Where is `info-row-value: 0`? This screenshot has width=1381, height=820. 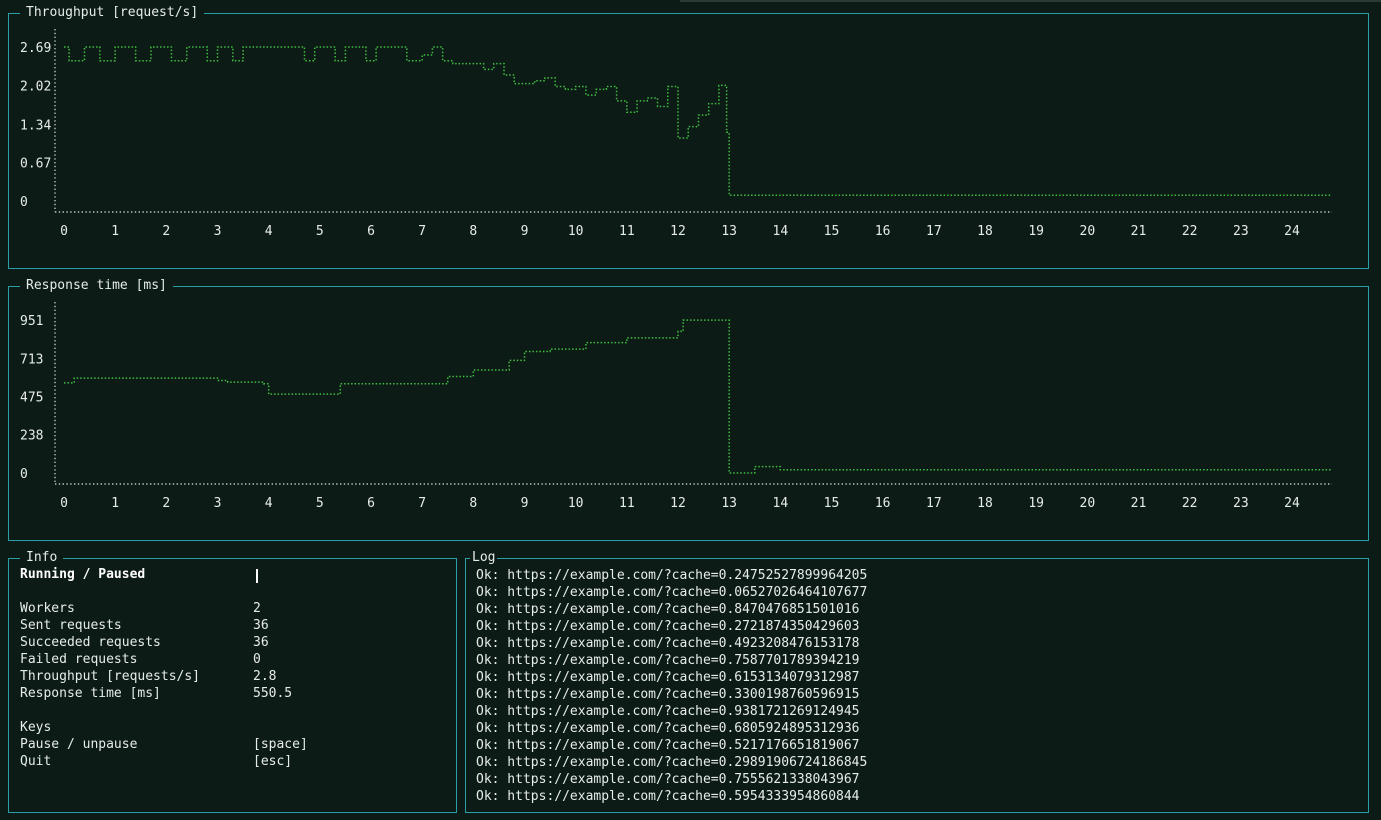 info-row-value: 0 is located at coordinates (257, 659).